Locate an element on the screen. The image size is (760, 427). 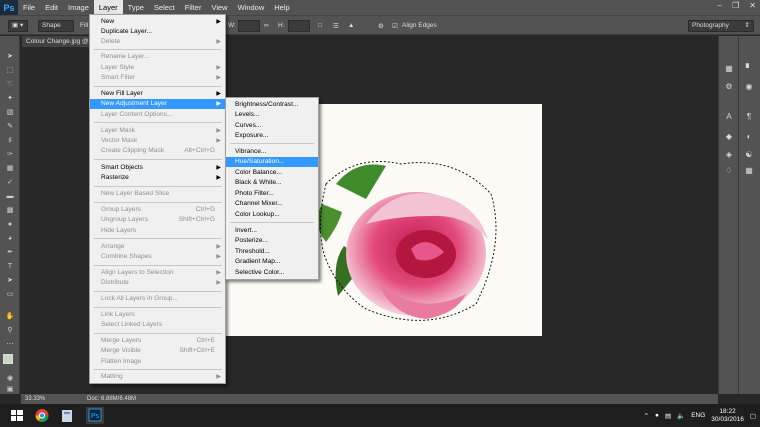
menu-hide-layers: Hide Layers is located at coordinates (157, 231).